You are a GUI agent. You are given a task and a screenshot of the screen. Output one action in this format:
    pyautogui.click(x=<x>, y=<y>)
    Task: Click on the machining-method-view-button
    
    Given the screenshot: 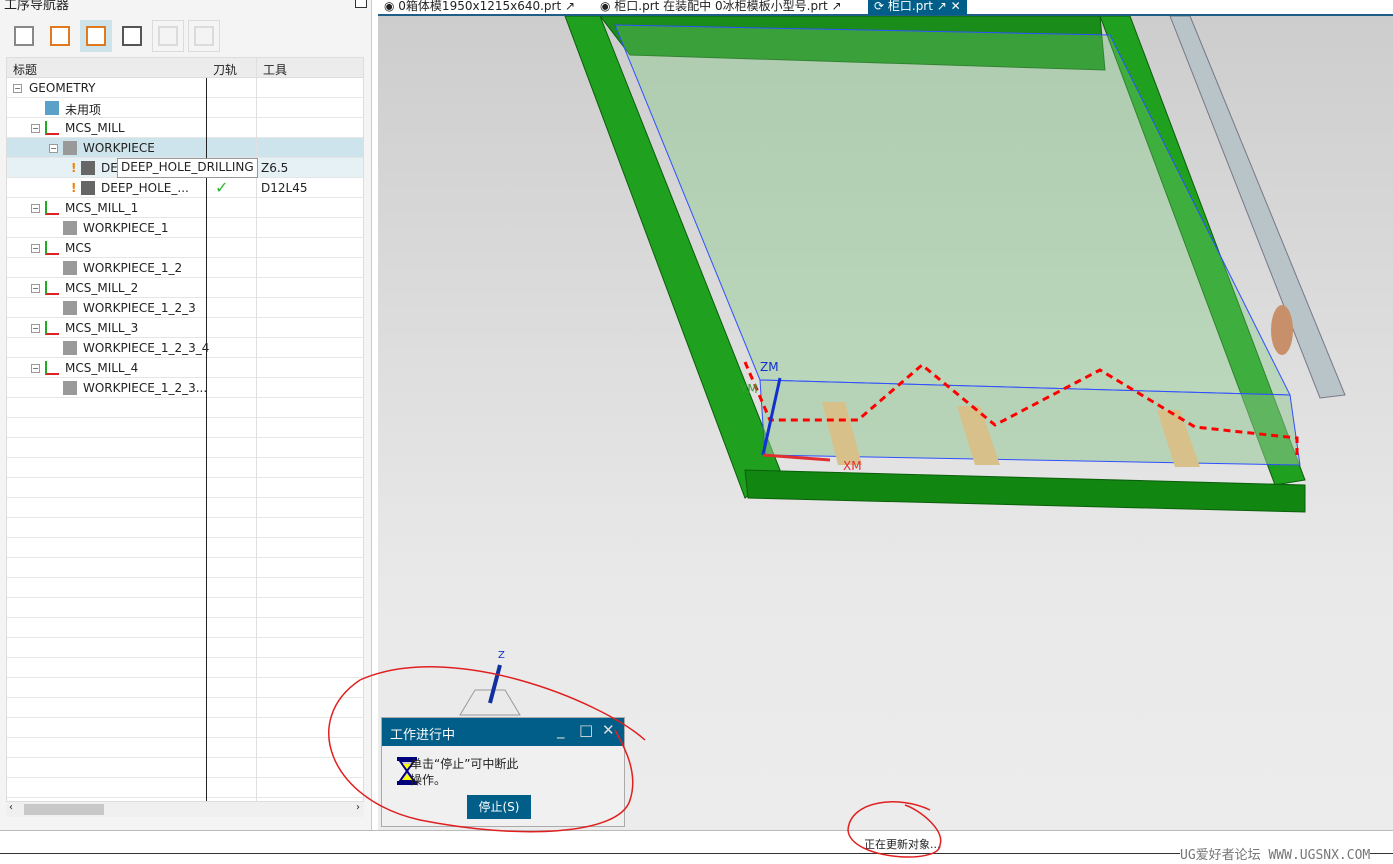 What is the action you would take?
    pyautogui.click(x=132, y=36)
    